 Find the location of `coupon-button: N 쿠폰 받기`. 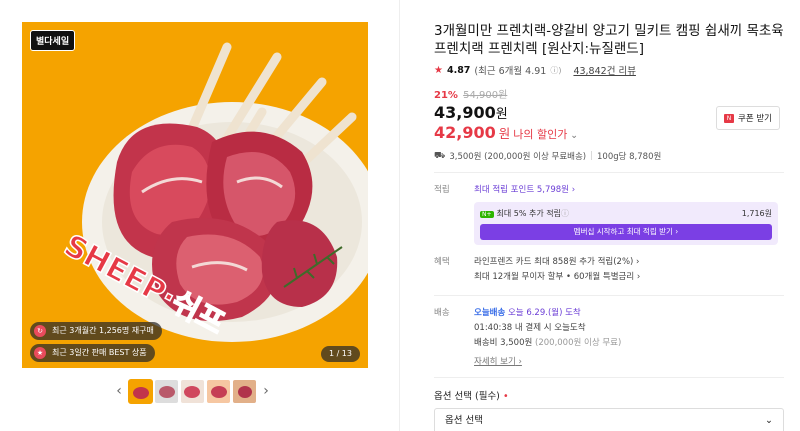

coupon-button: N 쿠폰 받기 is located at coordinates (748, 118).